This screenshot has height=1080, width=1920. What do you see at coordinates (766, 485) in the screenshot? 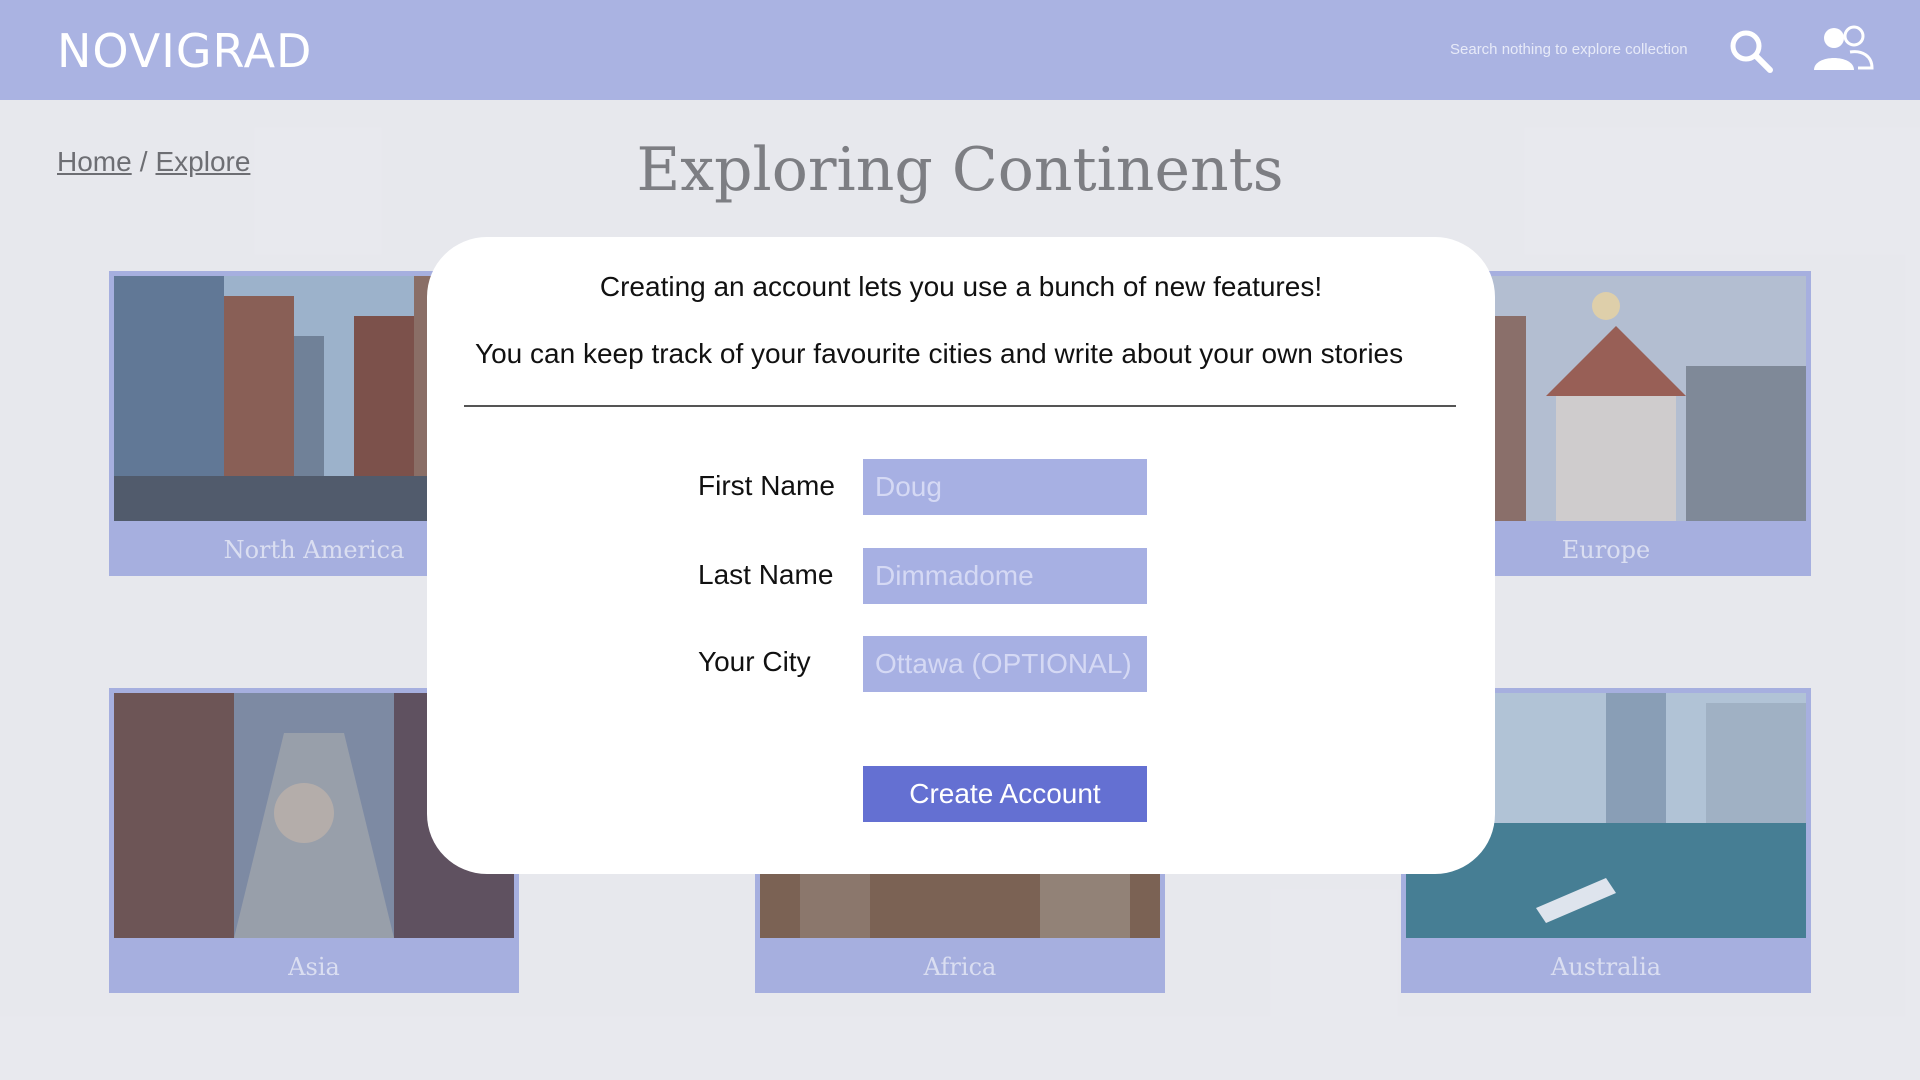
I see `first-name-label: First Name` at bounding box center [766, 485].